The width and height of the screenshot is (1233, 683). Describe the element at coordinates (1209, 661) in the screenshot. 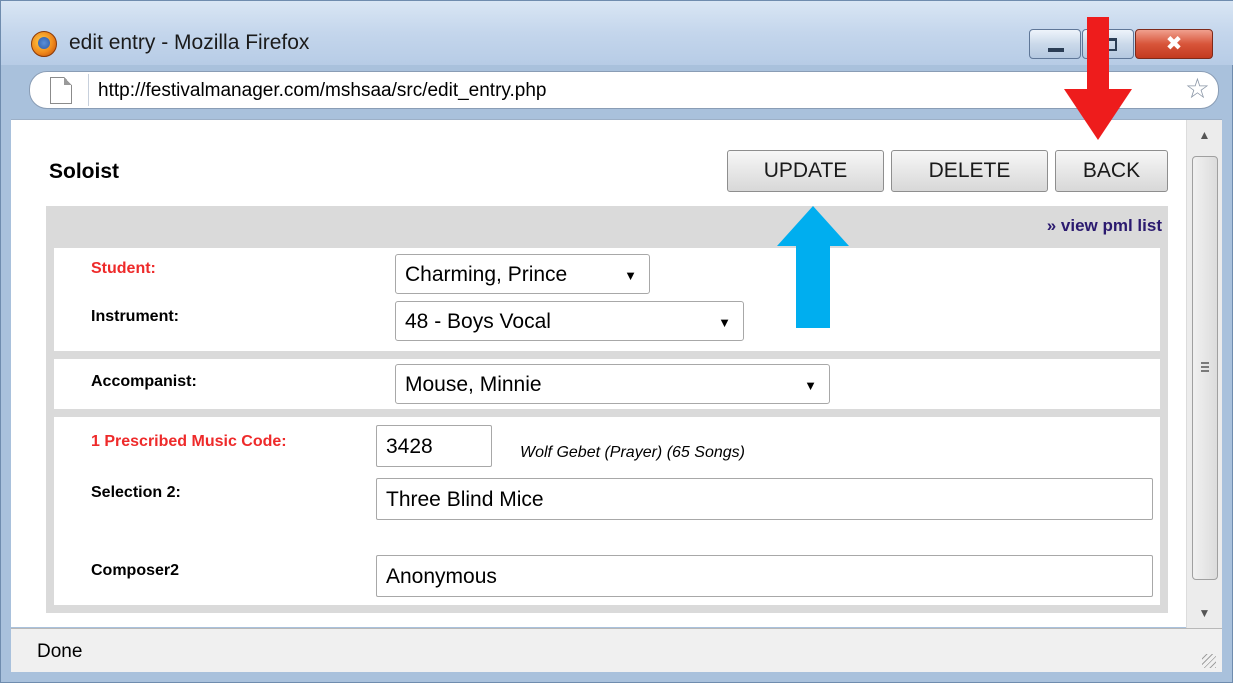

I see `resize-grip-icon` at that location.